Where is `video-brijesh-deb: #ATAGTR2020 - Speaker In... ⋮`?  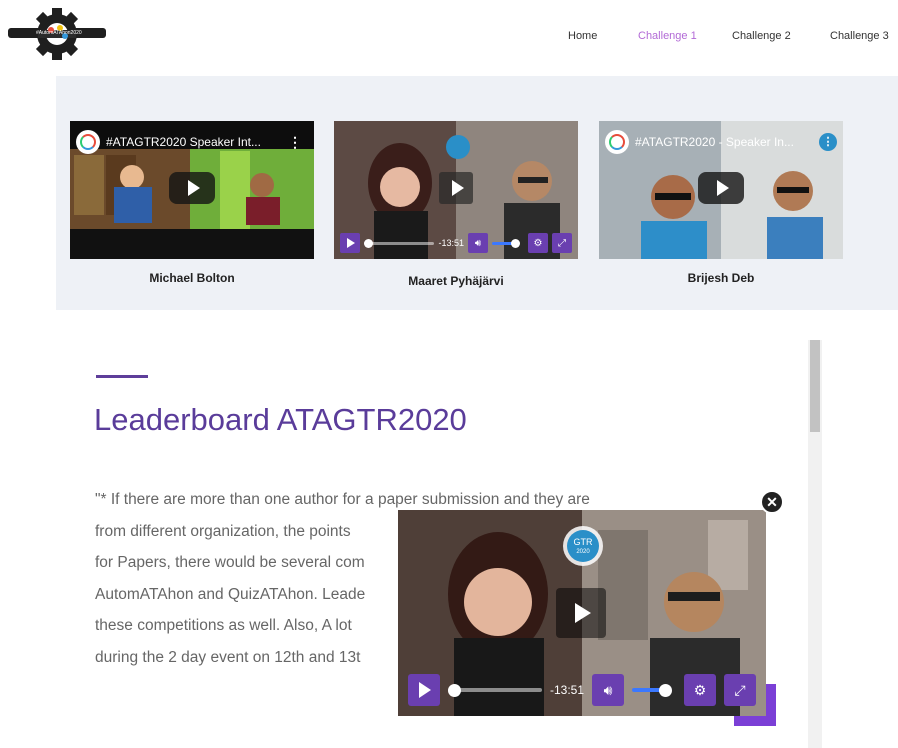
video-brijesh-deb: #ATAGTR2020 - Speaker In... ⋮ is located at coordinates (721, 190).